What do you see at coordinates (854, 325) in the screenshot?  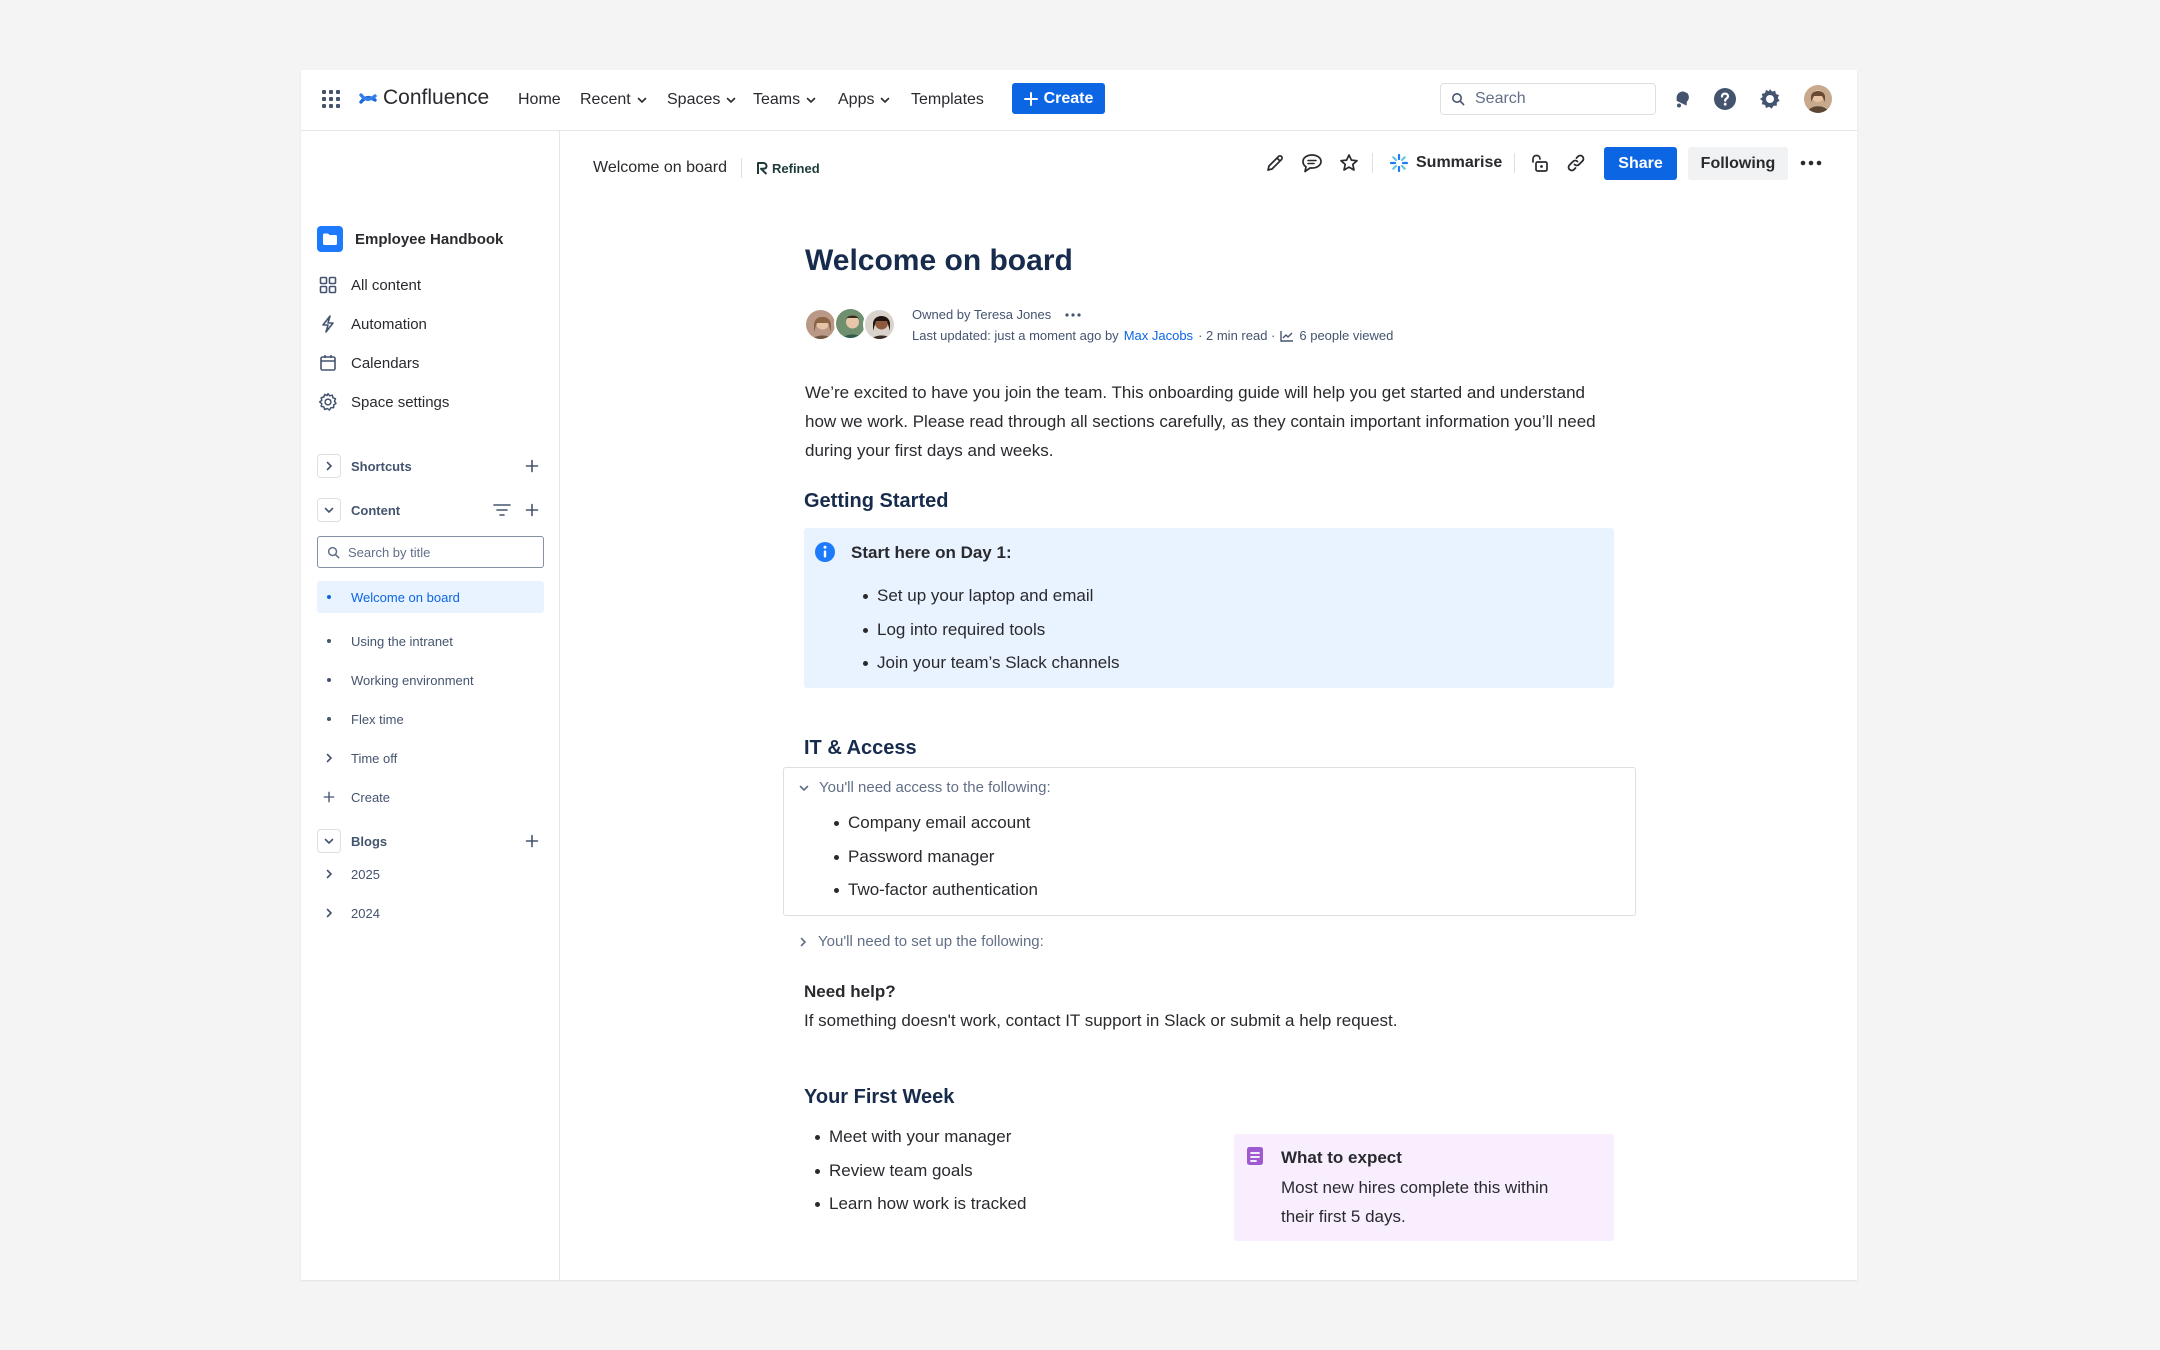 I see `contributors-avatars` at bounding box center [854, 325].